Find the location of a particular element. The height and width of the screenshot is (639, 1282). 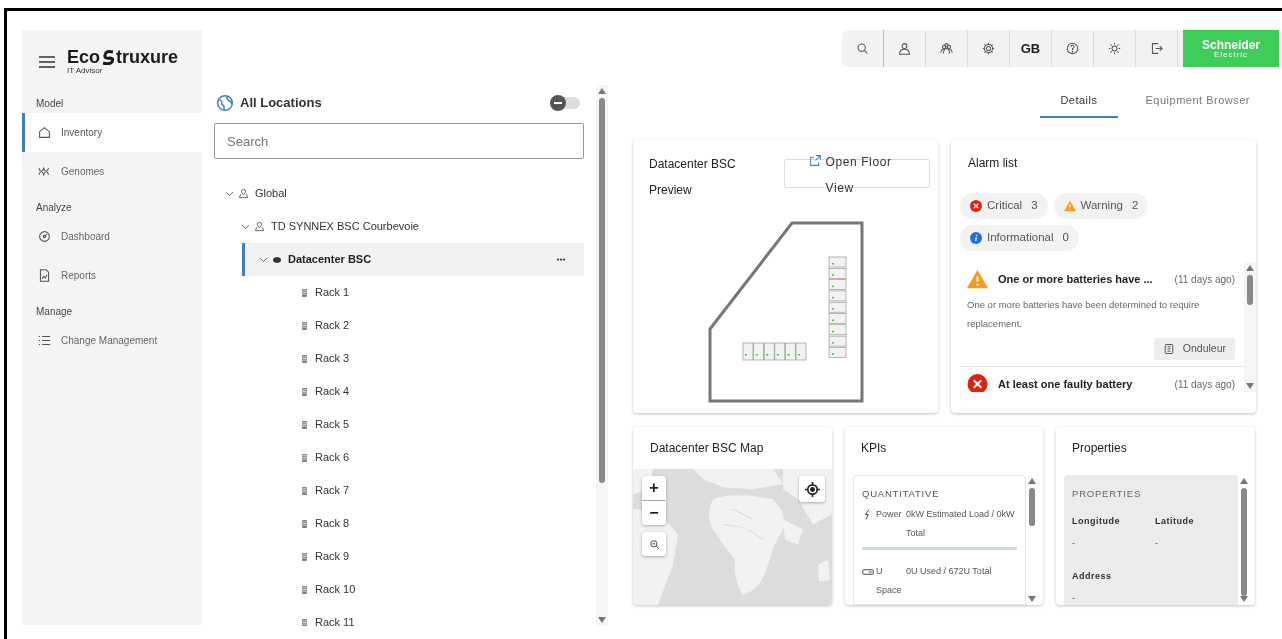

card-title: Properties is located at coordinates (1099, 448).